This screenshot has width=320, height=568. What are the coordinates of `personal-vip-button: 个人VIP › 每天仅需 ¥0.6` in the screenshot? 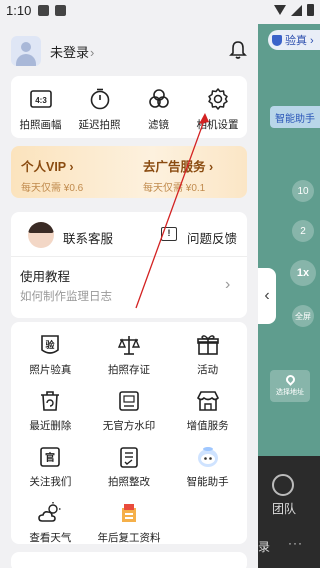 It's located at (52, 175).